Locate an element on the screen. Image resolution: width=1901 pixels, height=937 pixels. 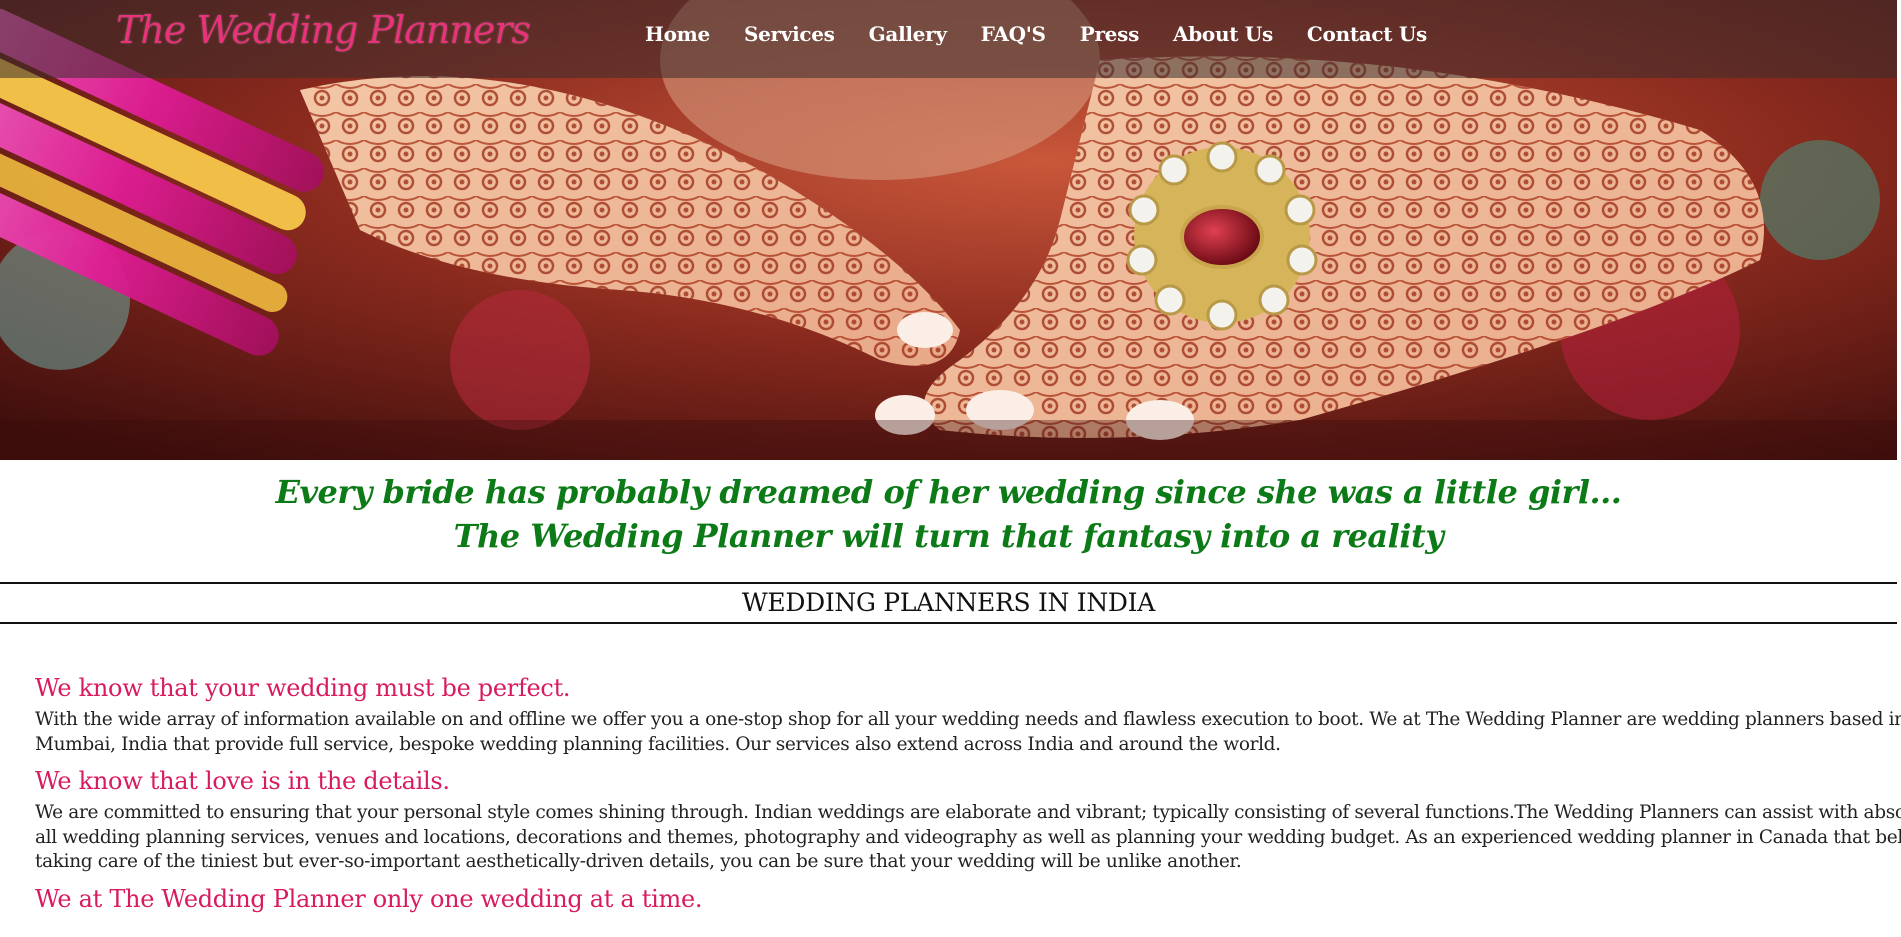
nav-faqs: FAQ'S is located at coordinates (1013, 34).